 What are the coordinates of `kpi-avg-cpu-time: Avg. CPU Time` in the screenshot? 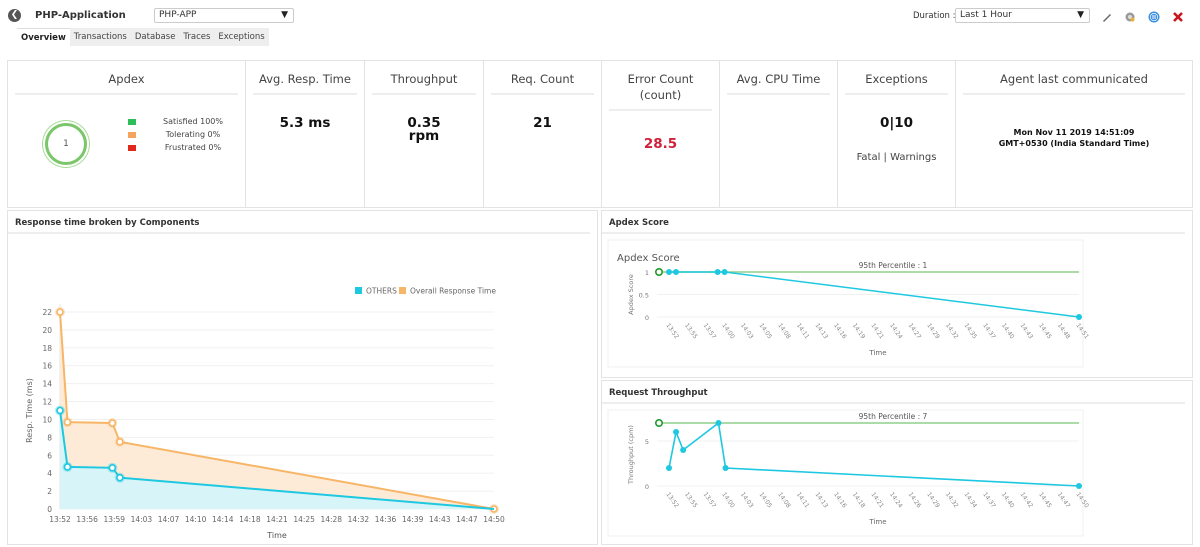 It's located at (779, 134).